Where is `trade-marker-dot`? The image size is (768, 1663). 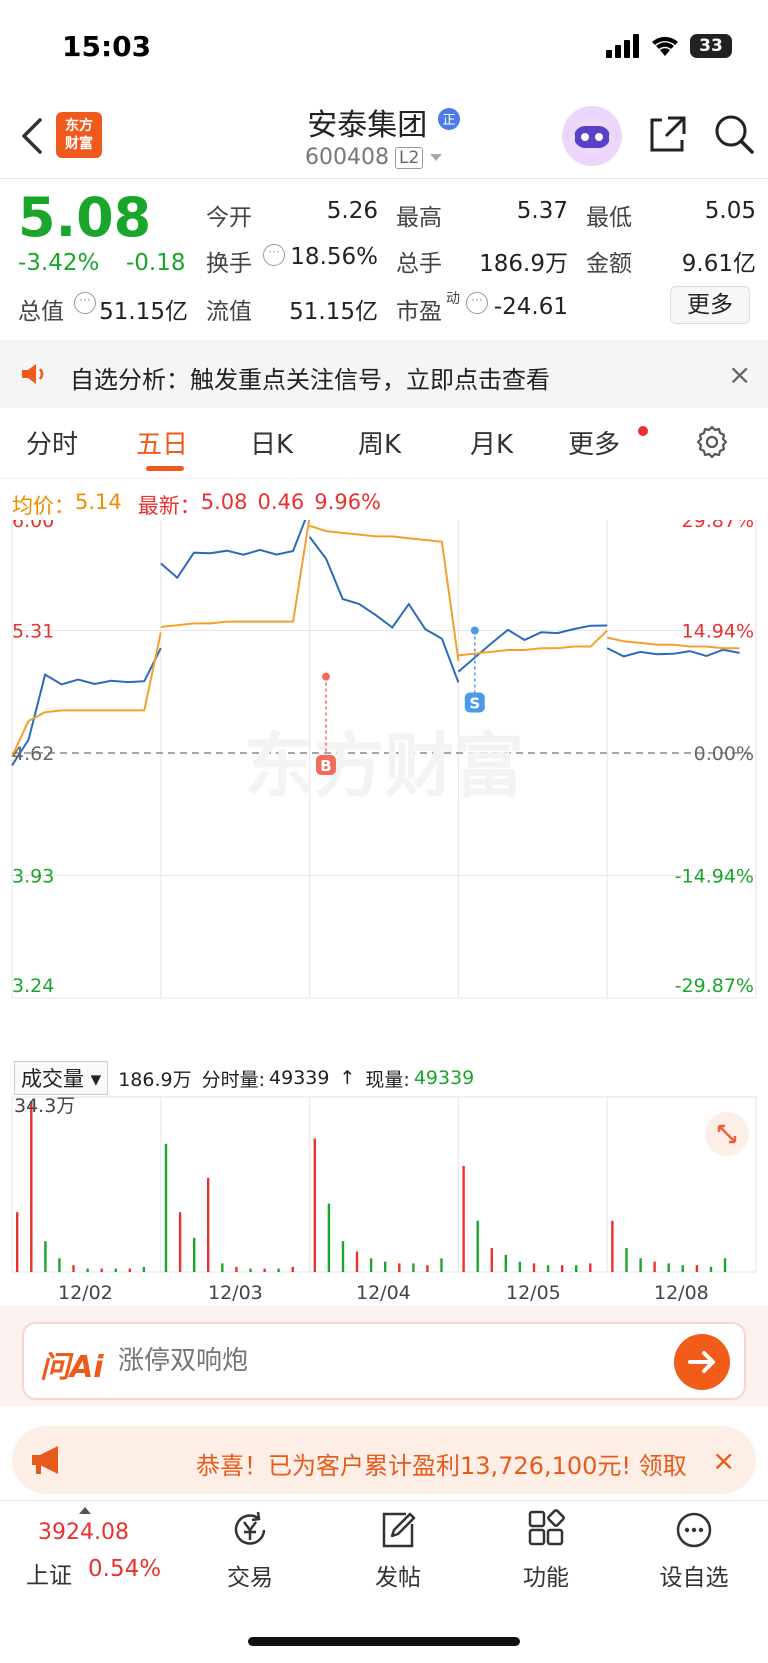
trade-marker-dot is located at coordinates (325, 676).